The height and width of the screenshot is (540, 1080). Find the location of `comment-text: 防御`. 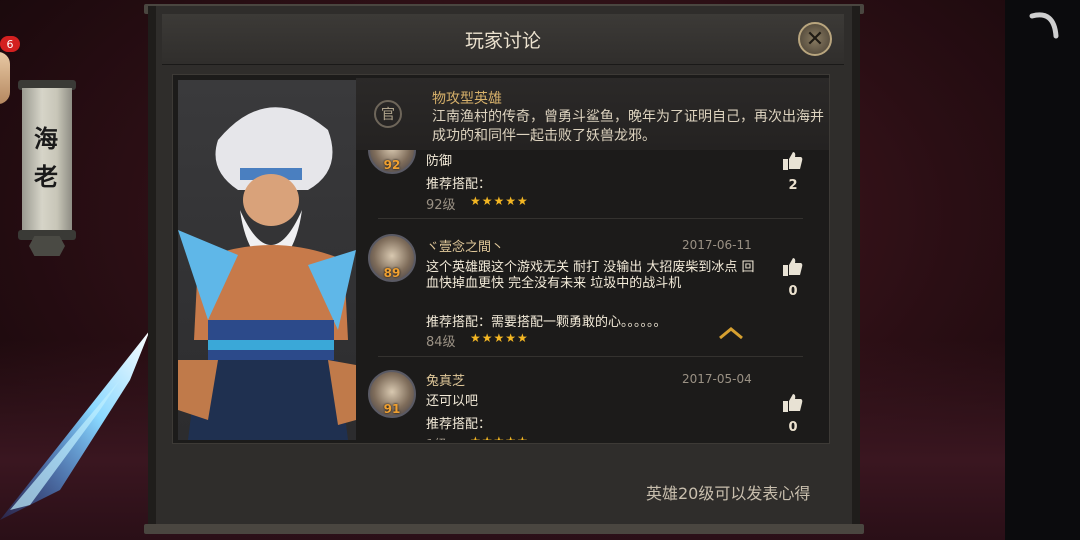

comment-text: 防御 is located at coordinates (439, 161).